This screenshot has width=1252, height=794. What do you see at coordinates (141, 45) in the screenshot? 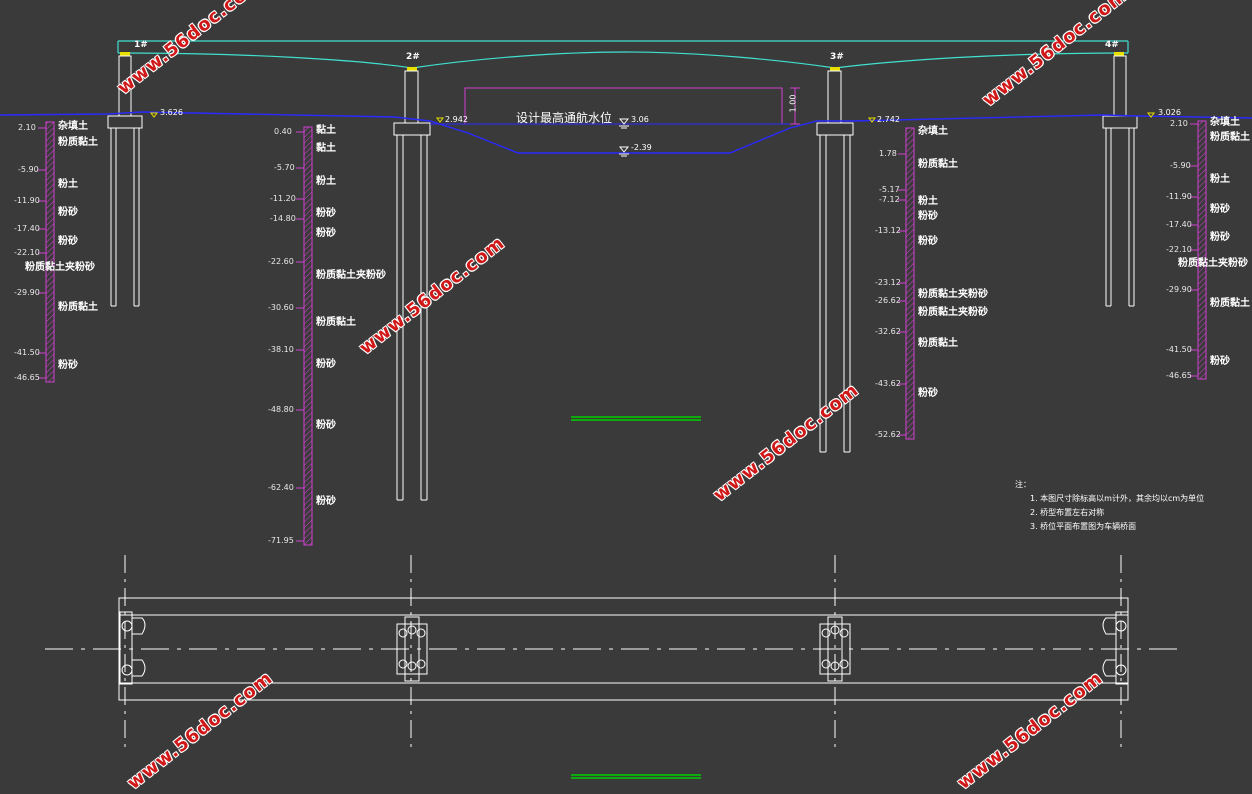
I see `pier-label-1: 1#` at bounding box center [141, 45].